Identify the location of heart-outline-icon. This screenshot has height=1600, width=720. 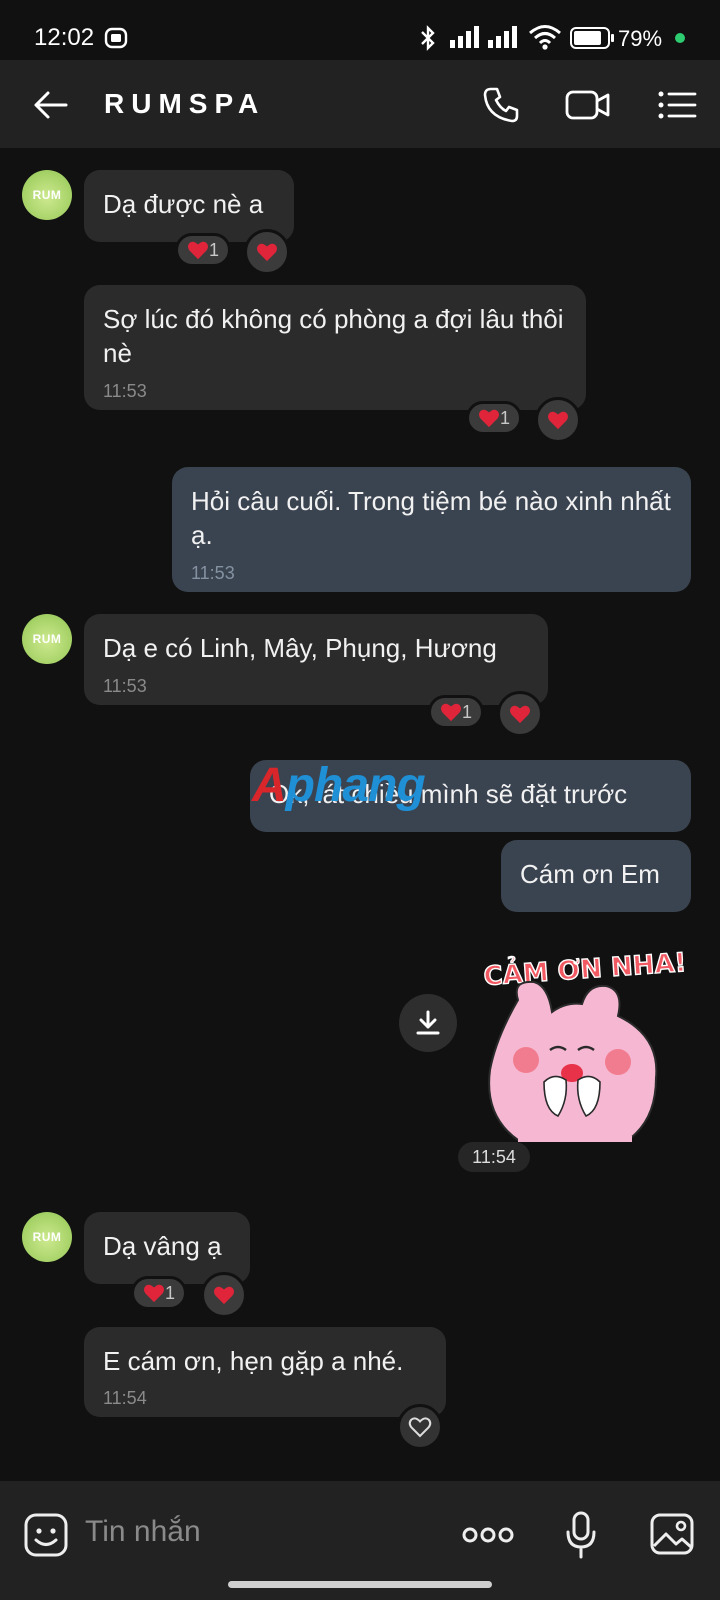
(420, 1427).